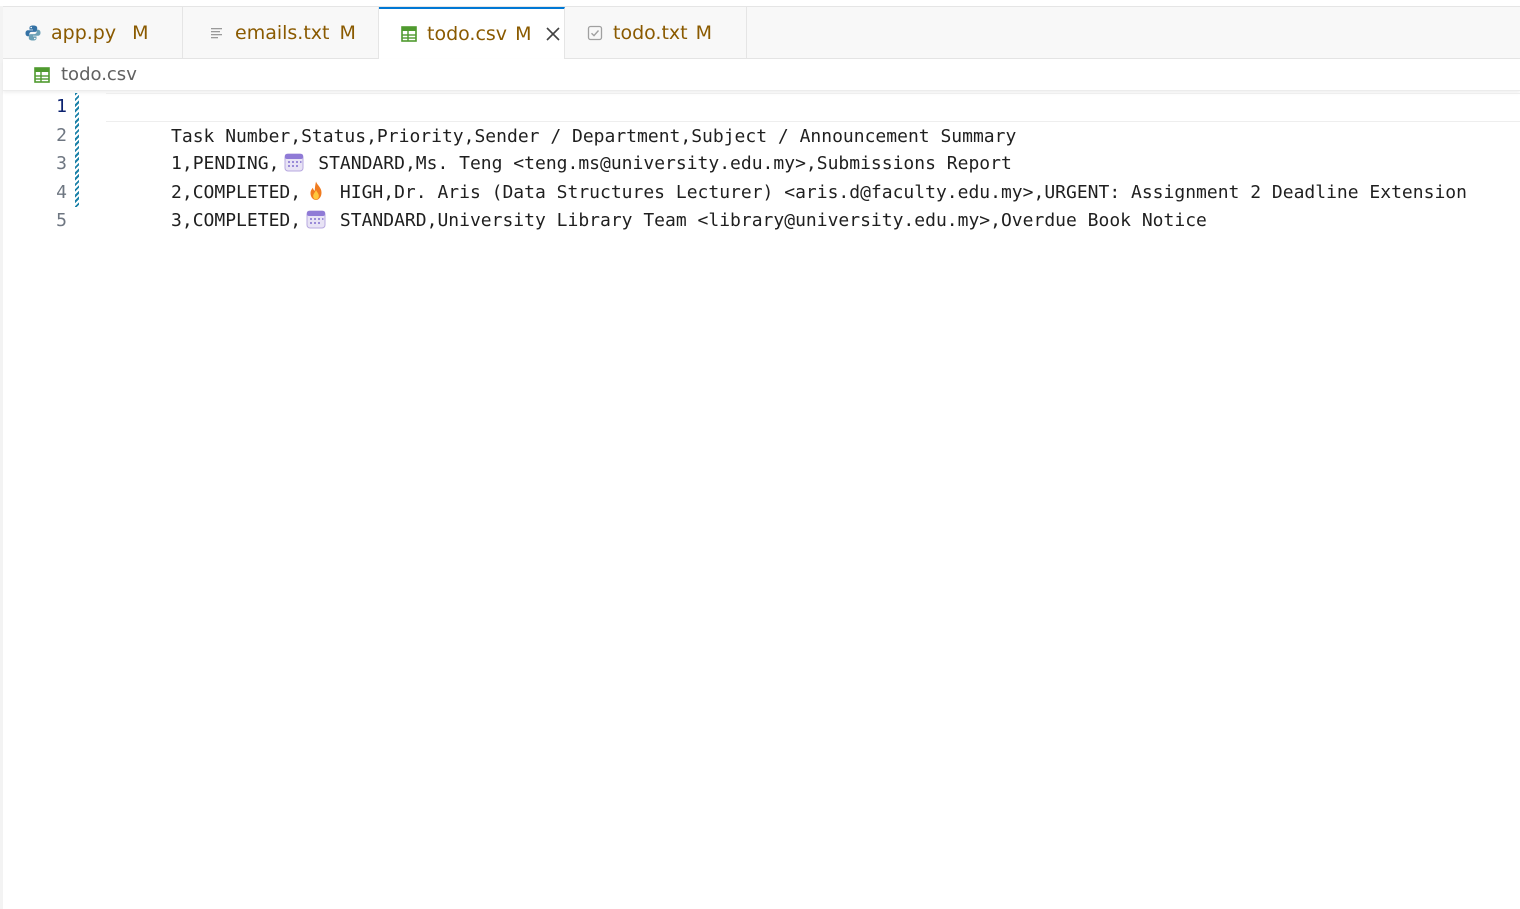  What do you see at coordinates (33, 33) in the screenshot?
I see `python-icon` at bounding box center [33, 33].